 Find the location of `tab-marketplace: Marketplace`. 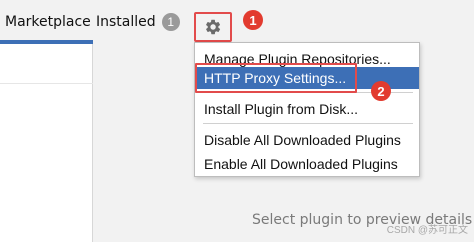

tab-marketplace: Marketplace is located at coordinates (46, 22).